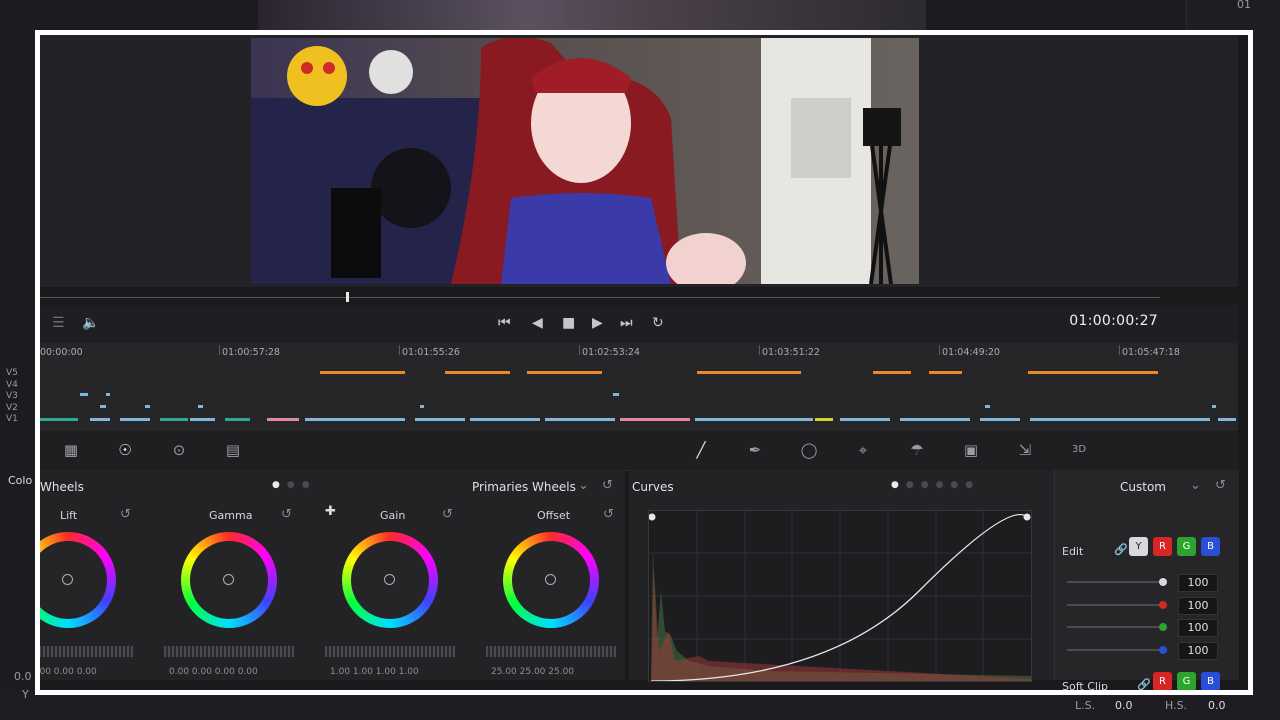  I want to click on qualifier-icon: ✒, so click(755, 450).